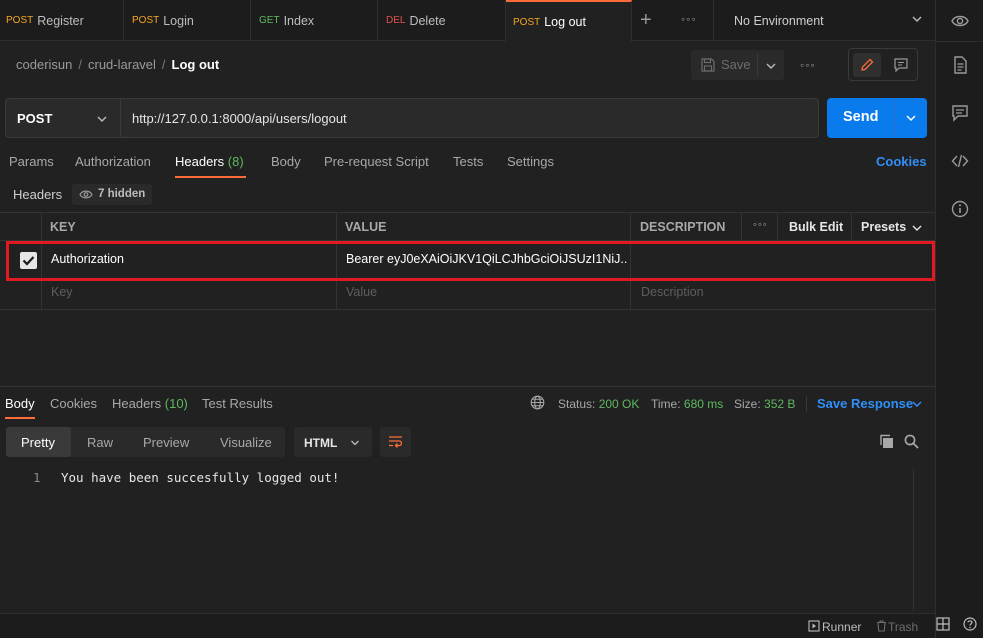 Image resolution: width=983 pixels, height=638 pixels. Describe the element at coordinates (187, 20) in the screenshot. I see `tab-login: POST Login` at that location.